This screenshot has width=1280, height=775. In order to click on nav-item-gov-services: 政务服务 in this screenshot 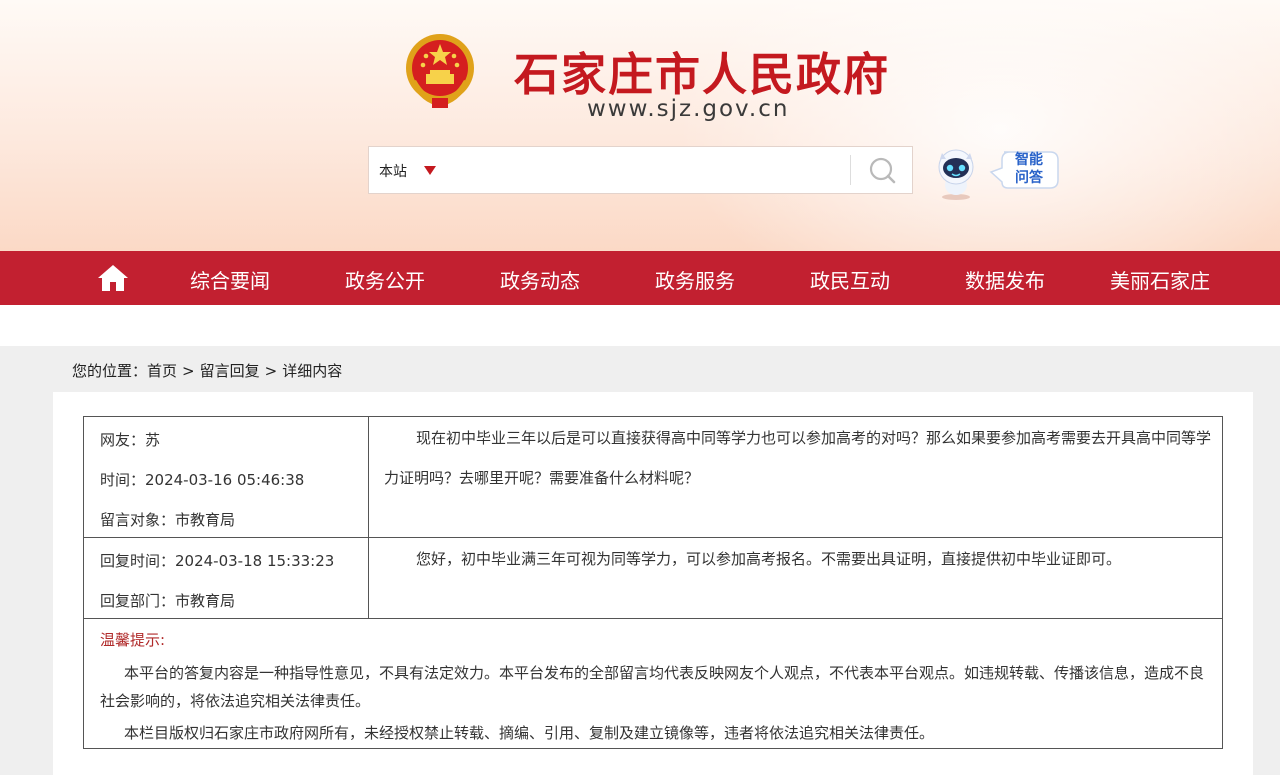, I will do `click(695, 279)`.